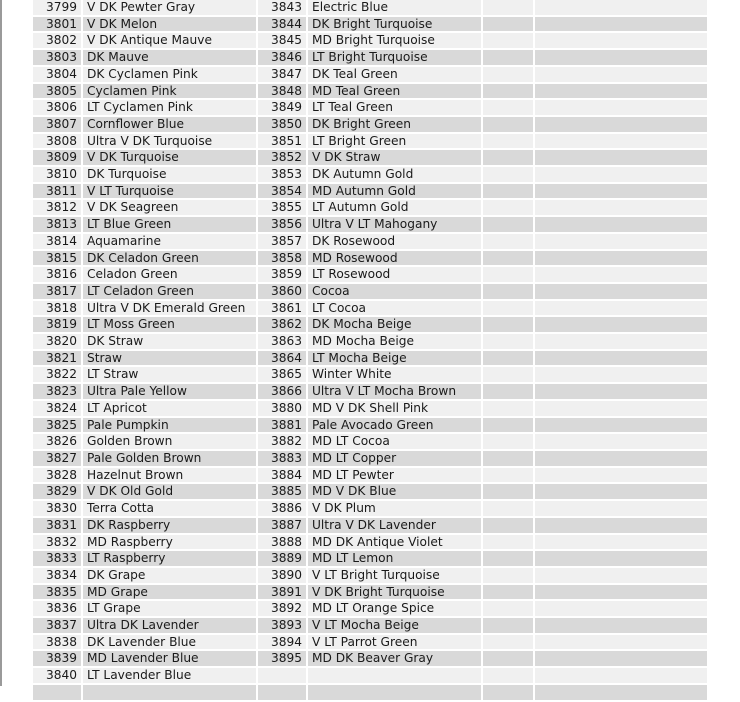  I want to click on color-number-cell, so click(282, 675).